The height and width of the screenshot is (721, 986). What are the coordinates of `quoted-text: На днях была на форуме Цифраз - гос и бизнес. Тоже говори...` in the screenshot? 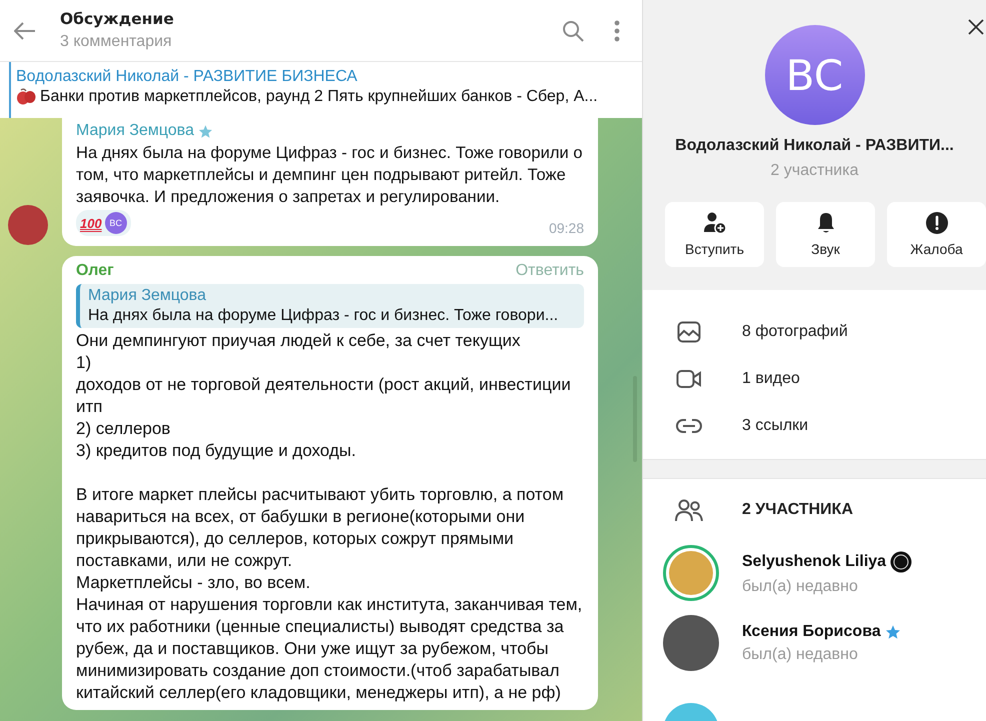 It's located at (324, 316).